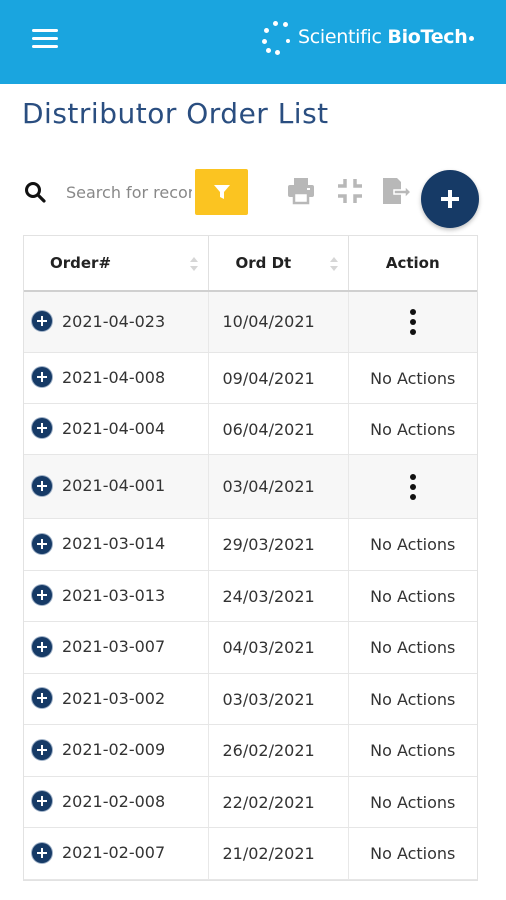 The image size is (506, 900). I want to click on table-row: 2021-04-004 06/04/2021 No Actions, so click(250, 429).